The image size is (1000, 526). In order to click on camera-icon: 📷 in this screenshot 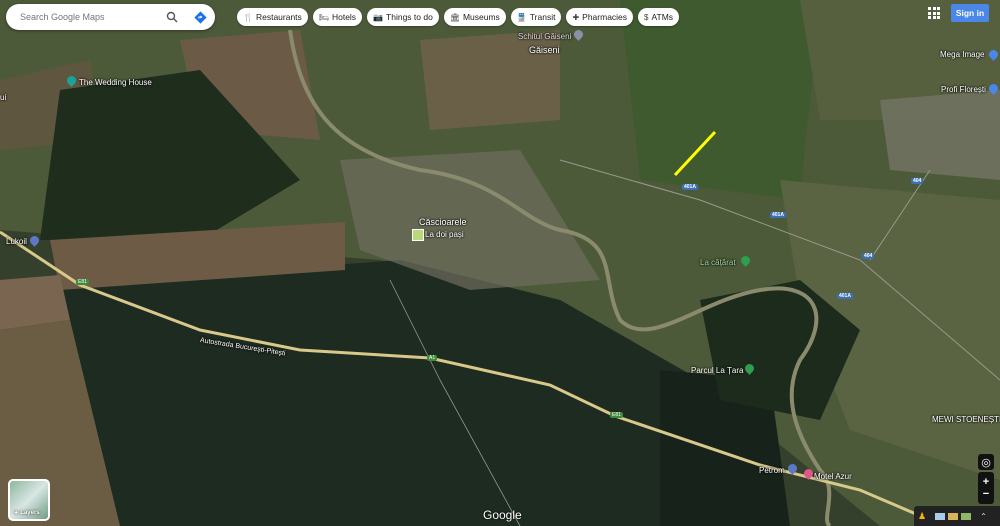, I will do `click(378, 17)`.